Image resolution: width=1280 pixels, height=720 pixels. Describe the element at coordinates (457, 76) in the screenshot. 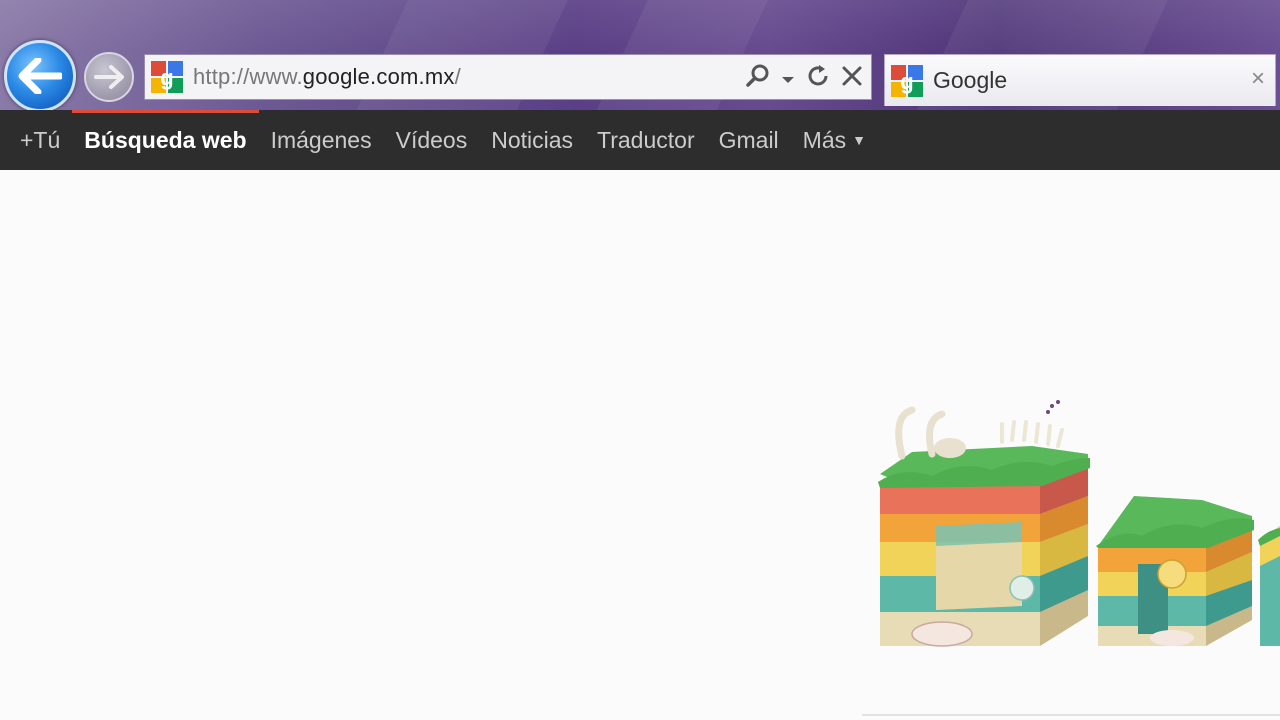

I see `url-suffix: /` at that location.